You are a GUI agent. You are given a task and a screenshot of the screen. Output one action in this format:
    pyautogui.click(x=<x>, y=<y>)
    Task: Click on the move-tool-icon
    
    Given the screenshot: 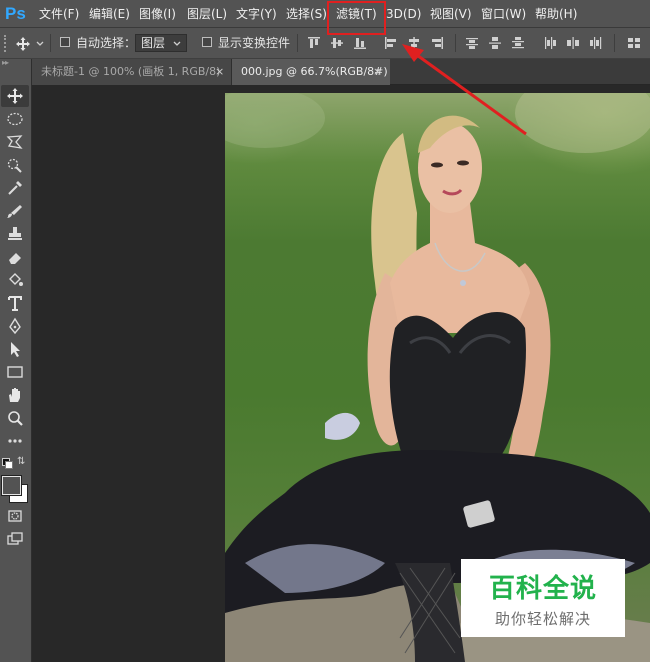 What is the action you would take?
    pyautogui.click(x=15, y=97)
    